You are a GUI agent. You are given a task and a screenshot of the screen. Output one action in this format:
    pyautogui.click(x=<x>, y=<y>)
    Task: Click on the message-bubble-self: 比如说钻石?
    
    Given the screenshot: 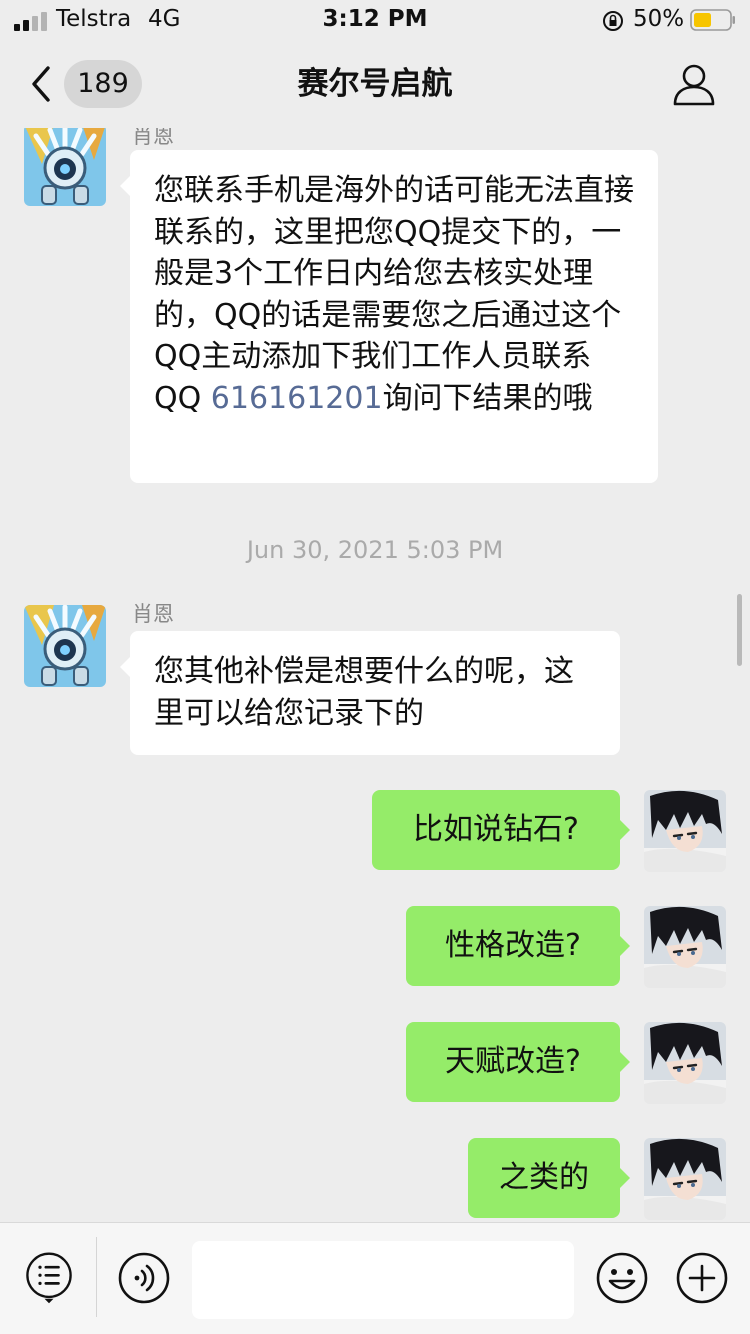 What is the action you would take?
    pyautogui.click(x=501, y=830)
    